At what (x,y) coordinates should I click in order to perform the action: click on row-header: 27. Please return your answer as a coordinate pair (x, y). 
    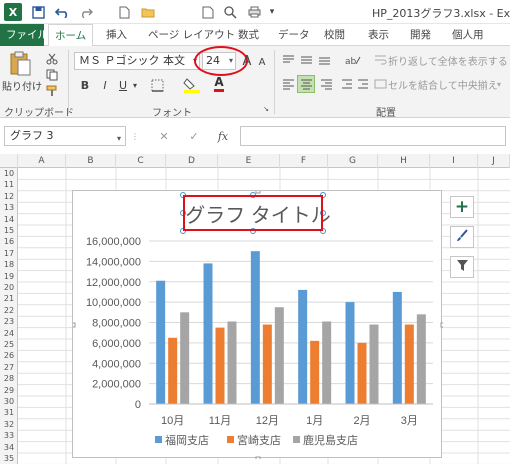
    Looking at the image, I should click on (9, 367).